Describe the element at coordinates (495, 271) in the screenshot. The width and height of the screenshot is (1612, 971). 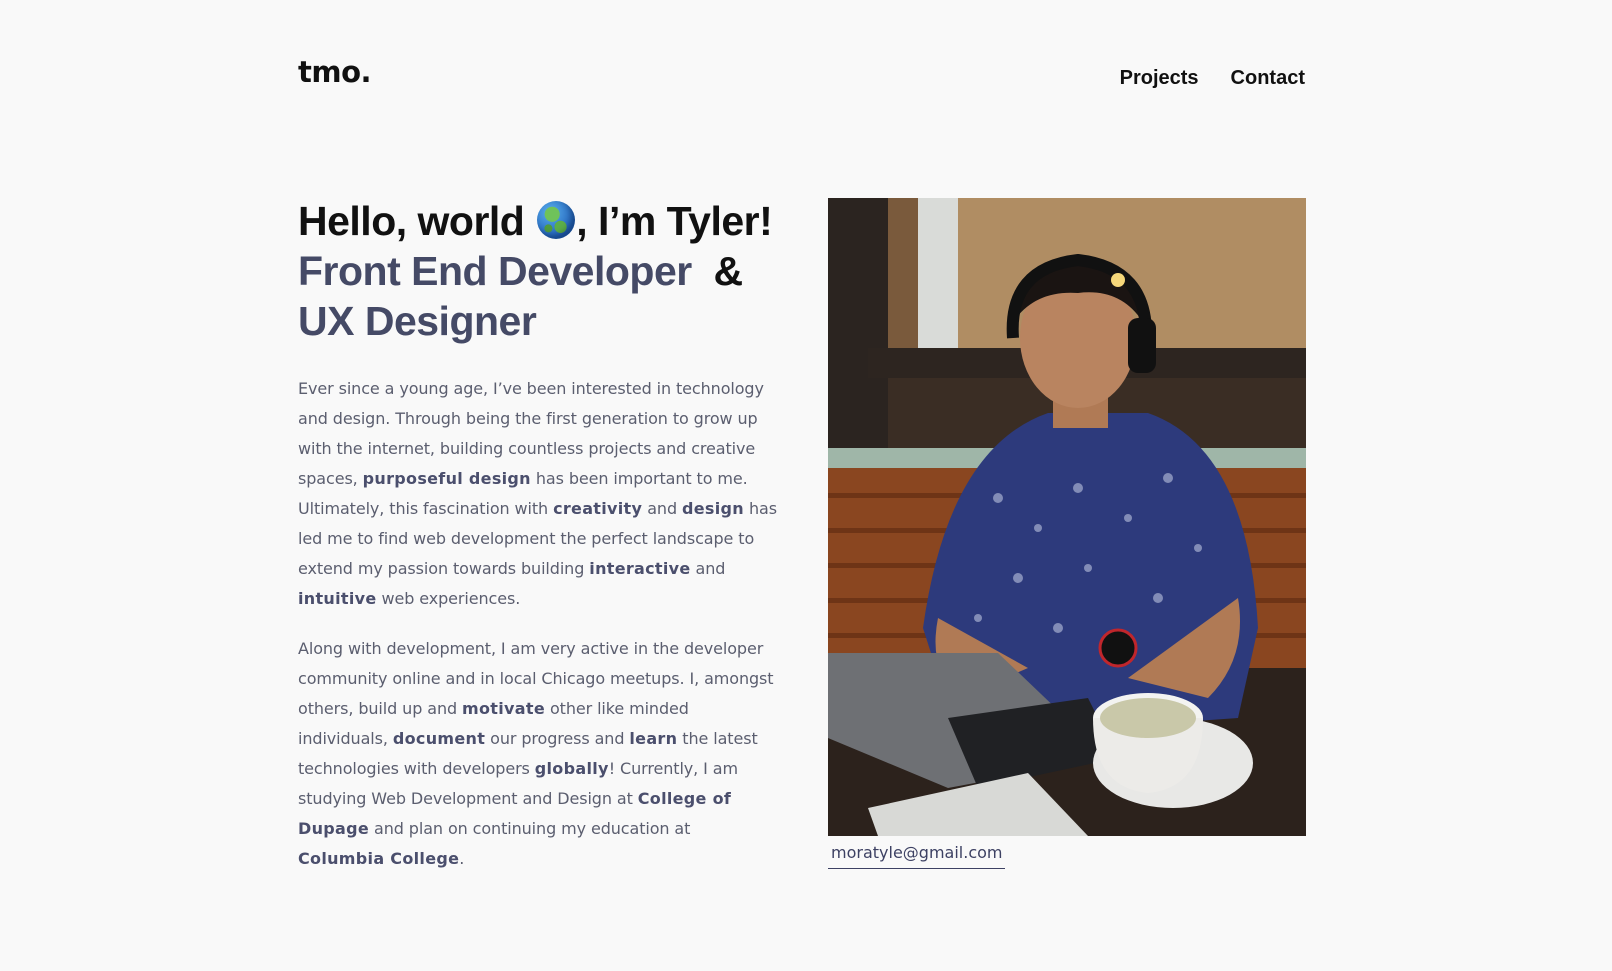
I see `role-front-end: Front End Developer` at that location.